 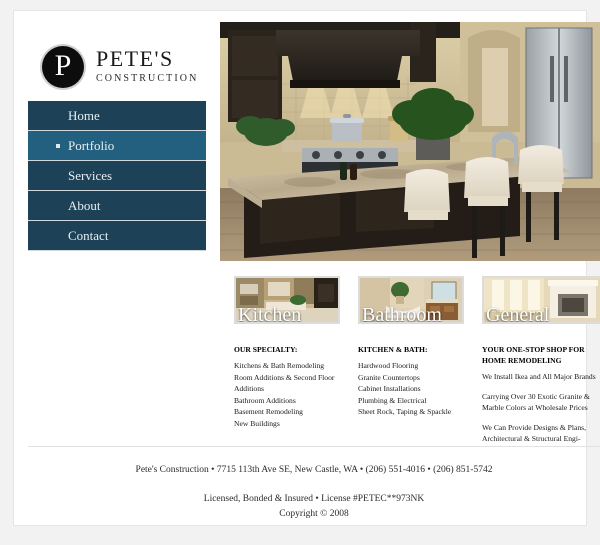 What do you see at coordinates (117, 146) in the screenshot?
I see `nav-item-portfolio: Portfolio` at bounding box center [117, 146].